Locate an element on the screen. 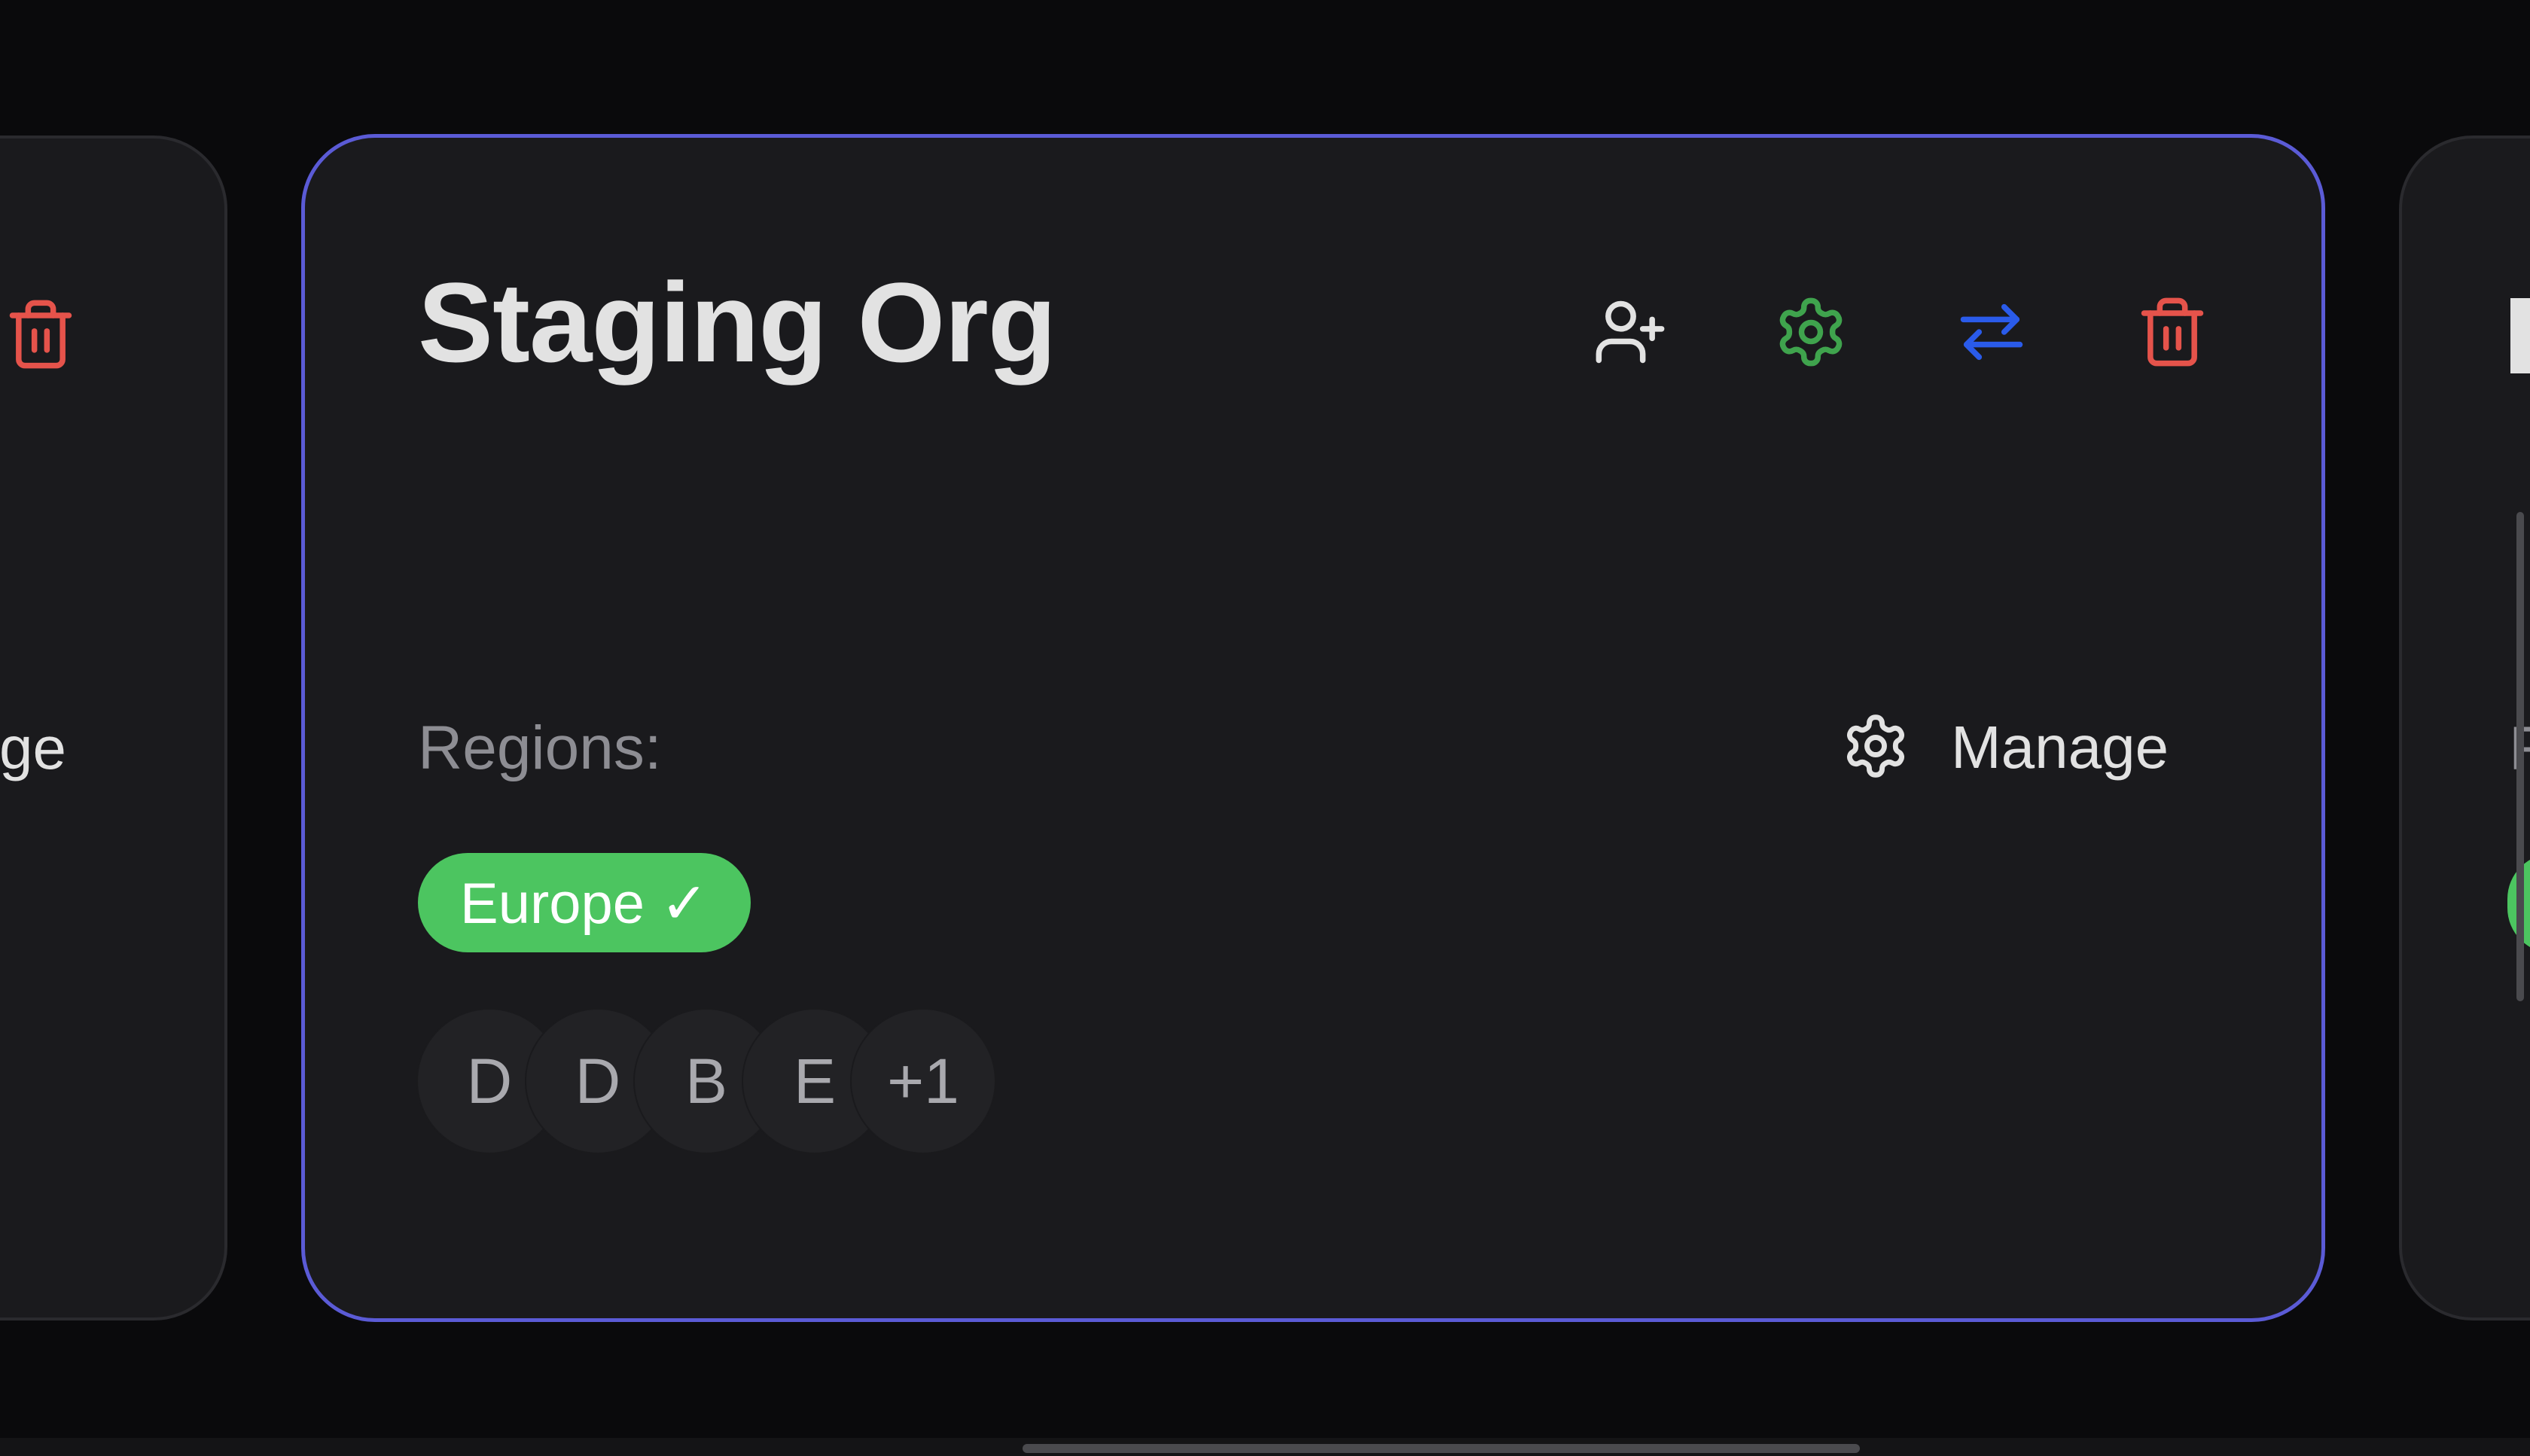 Image resolution: width=2530 pixels, height=1456 pixels. settings-button is located at coordinates (1811, 333).